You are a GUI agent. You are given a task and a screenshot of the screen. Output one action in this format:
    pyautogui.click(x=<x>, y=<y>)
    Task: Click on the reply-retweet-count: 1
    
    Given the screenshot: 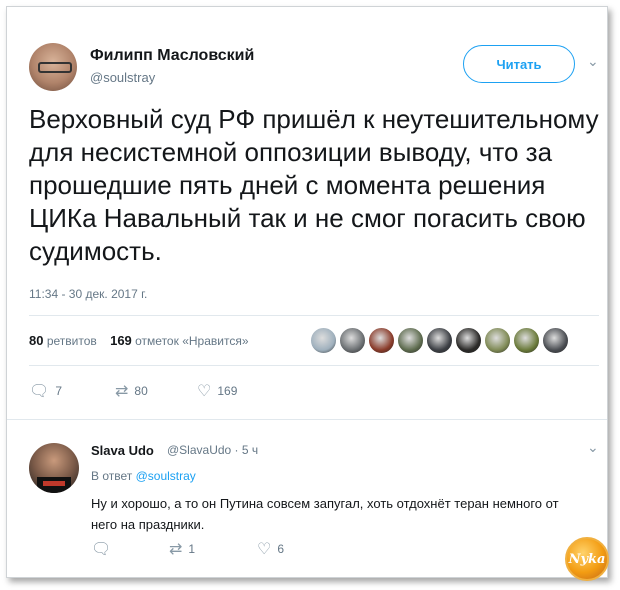 What is the action you would take?
    pyautogui.click(x=192, y=549)
    